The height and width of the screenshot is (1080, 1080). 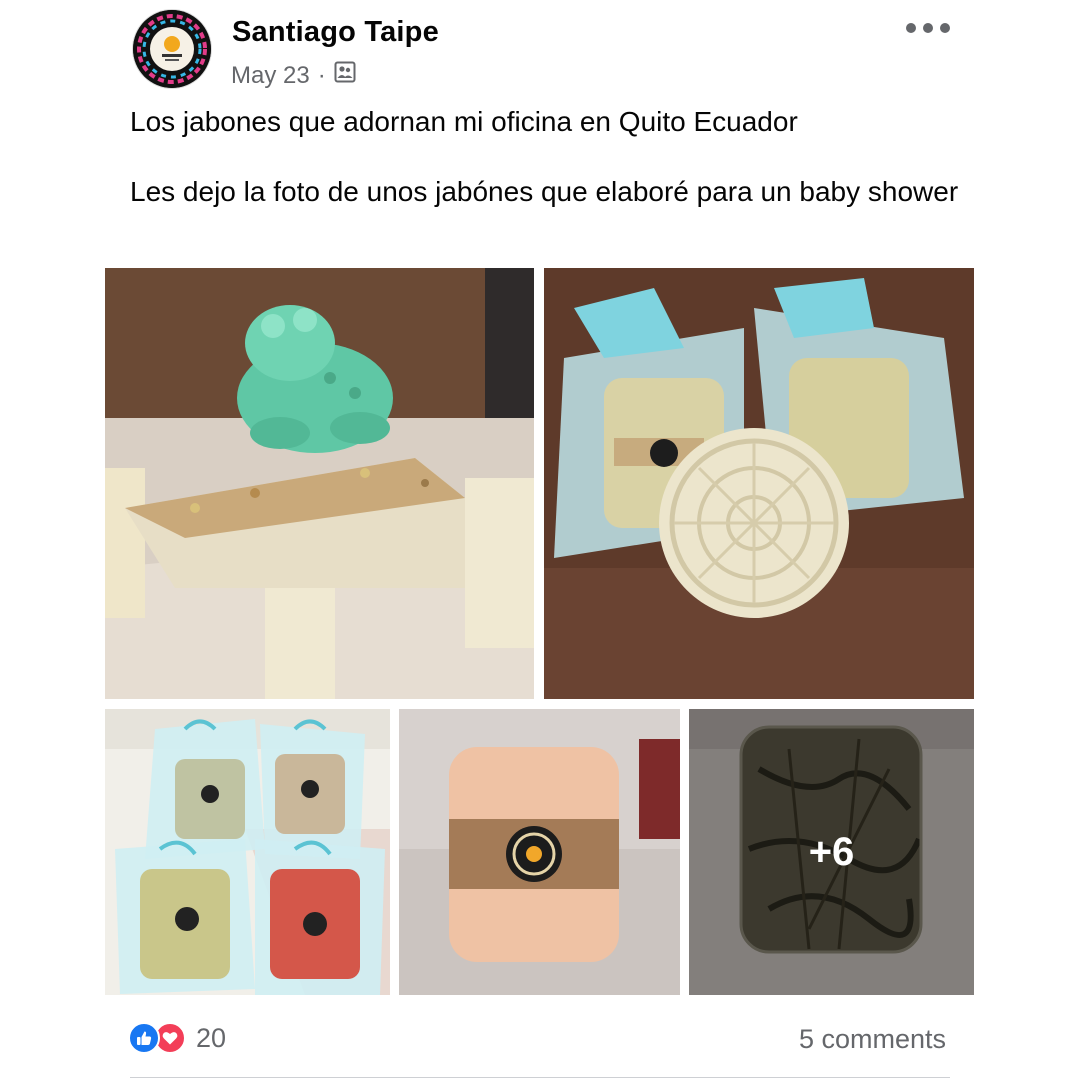 What do you see at coordinates (345, 75) in the screenshot?
I see `friends-album-icon` at bounding box center [345, 75].